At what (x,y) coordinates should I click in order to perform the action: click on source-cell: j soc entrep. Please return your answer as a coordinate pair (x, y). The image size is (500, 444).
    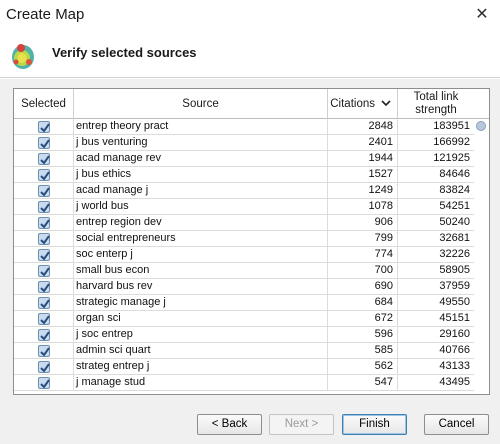
    Looking at the image, I should click on (201, 335).